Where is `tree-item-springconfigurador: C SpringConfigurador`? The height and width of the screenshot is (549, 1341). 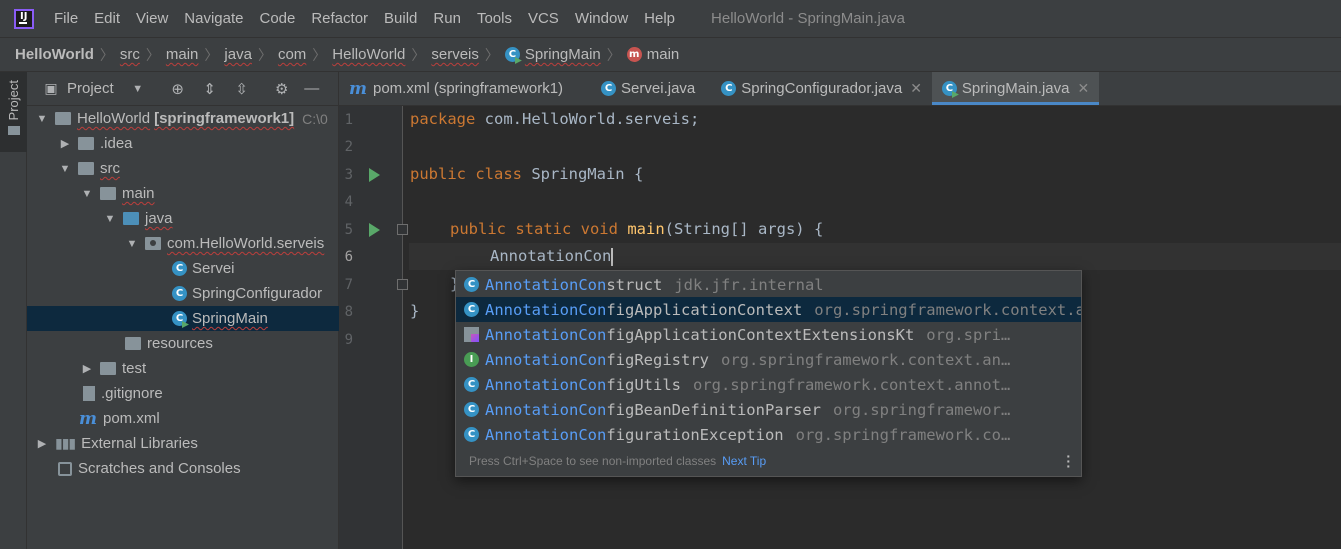
tree-item-springconfigurador: C SpringConfigurador is located at coordinates (183, 293).